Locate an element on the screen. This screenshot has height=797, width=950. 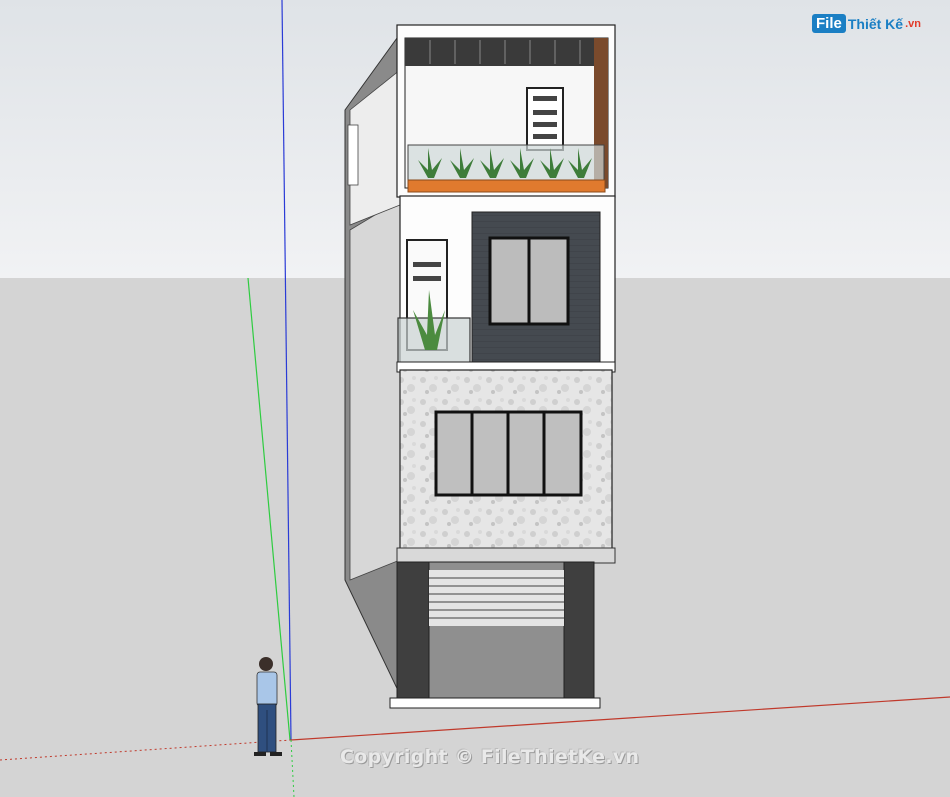
pergola is located at coordinates (506, 52).